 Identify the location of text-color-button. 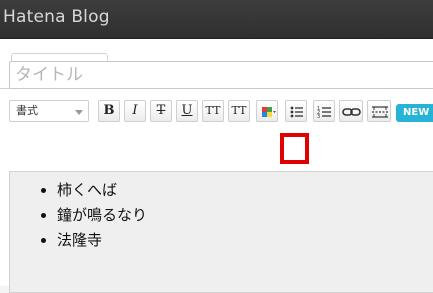
(267, 111).